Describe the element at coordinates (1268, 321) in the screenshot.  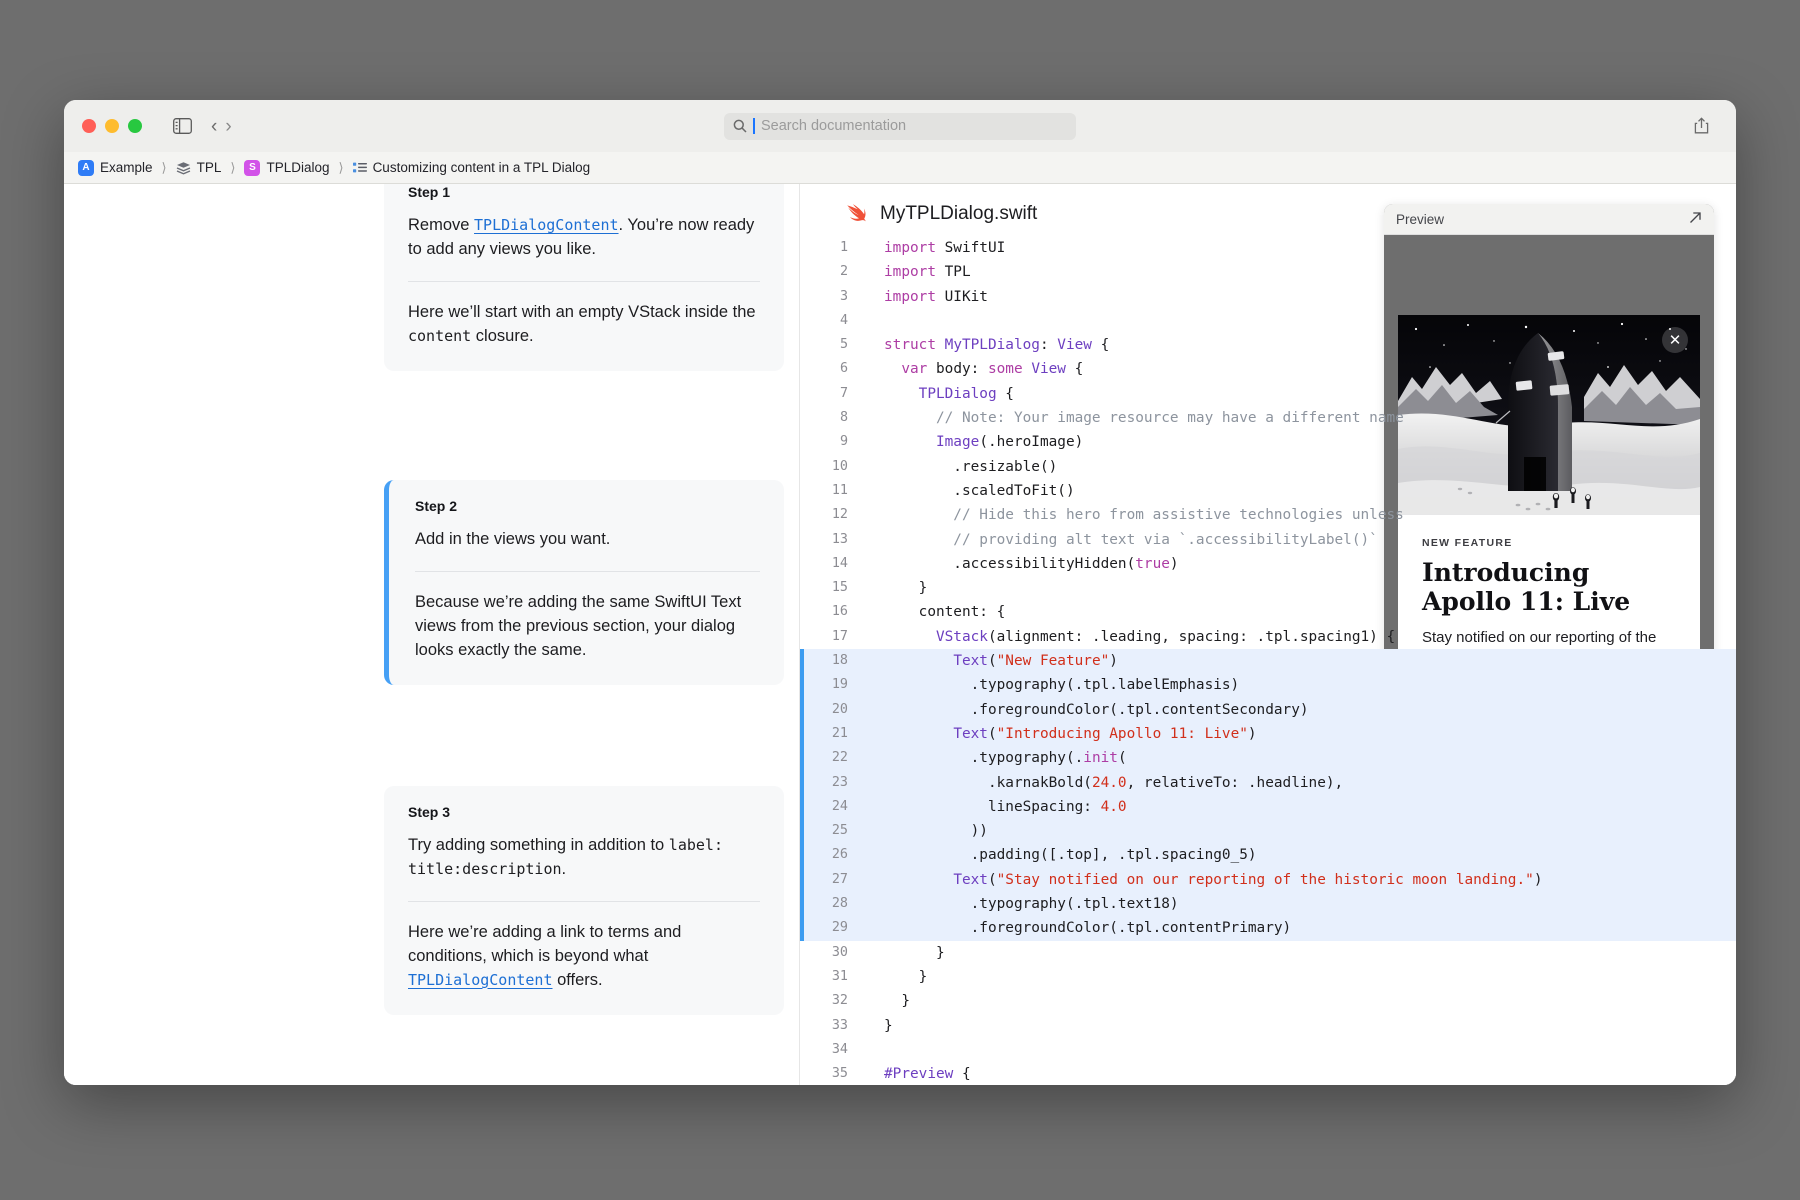
I see `code-line: 4` at that location.